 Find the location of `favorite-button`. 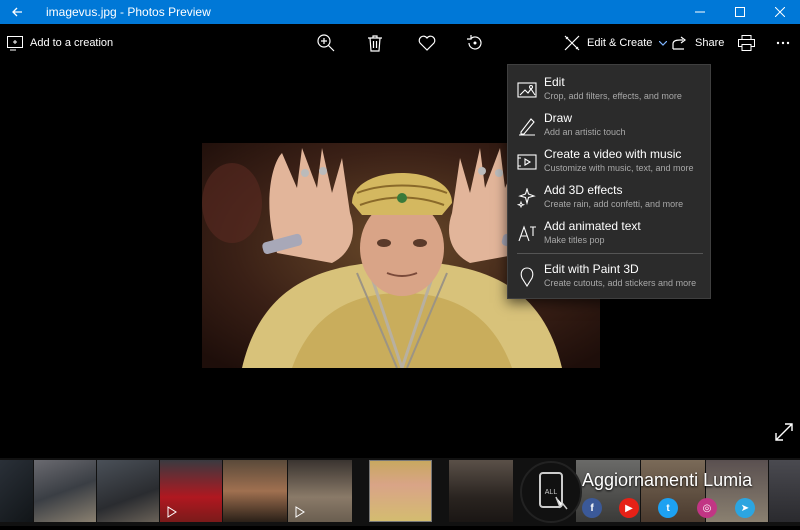

favorite-button is located at coordinates (427, 43).